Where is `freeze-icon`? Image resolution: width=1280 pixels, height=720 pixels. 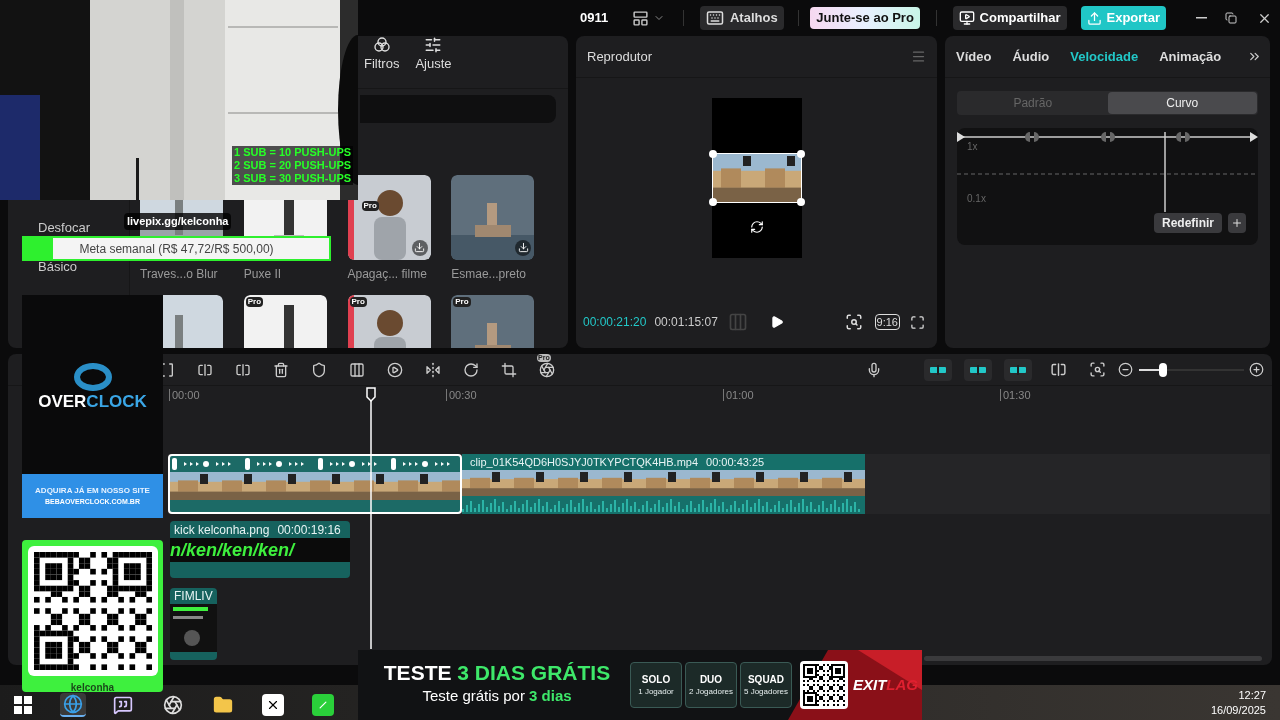 freeze-icon is located at coordinates (357, 369).